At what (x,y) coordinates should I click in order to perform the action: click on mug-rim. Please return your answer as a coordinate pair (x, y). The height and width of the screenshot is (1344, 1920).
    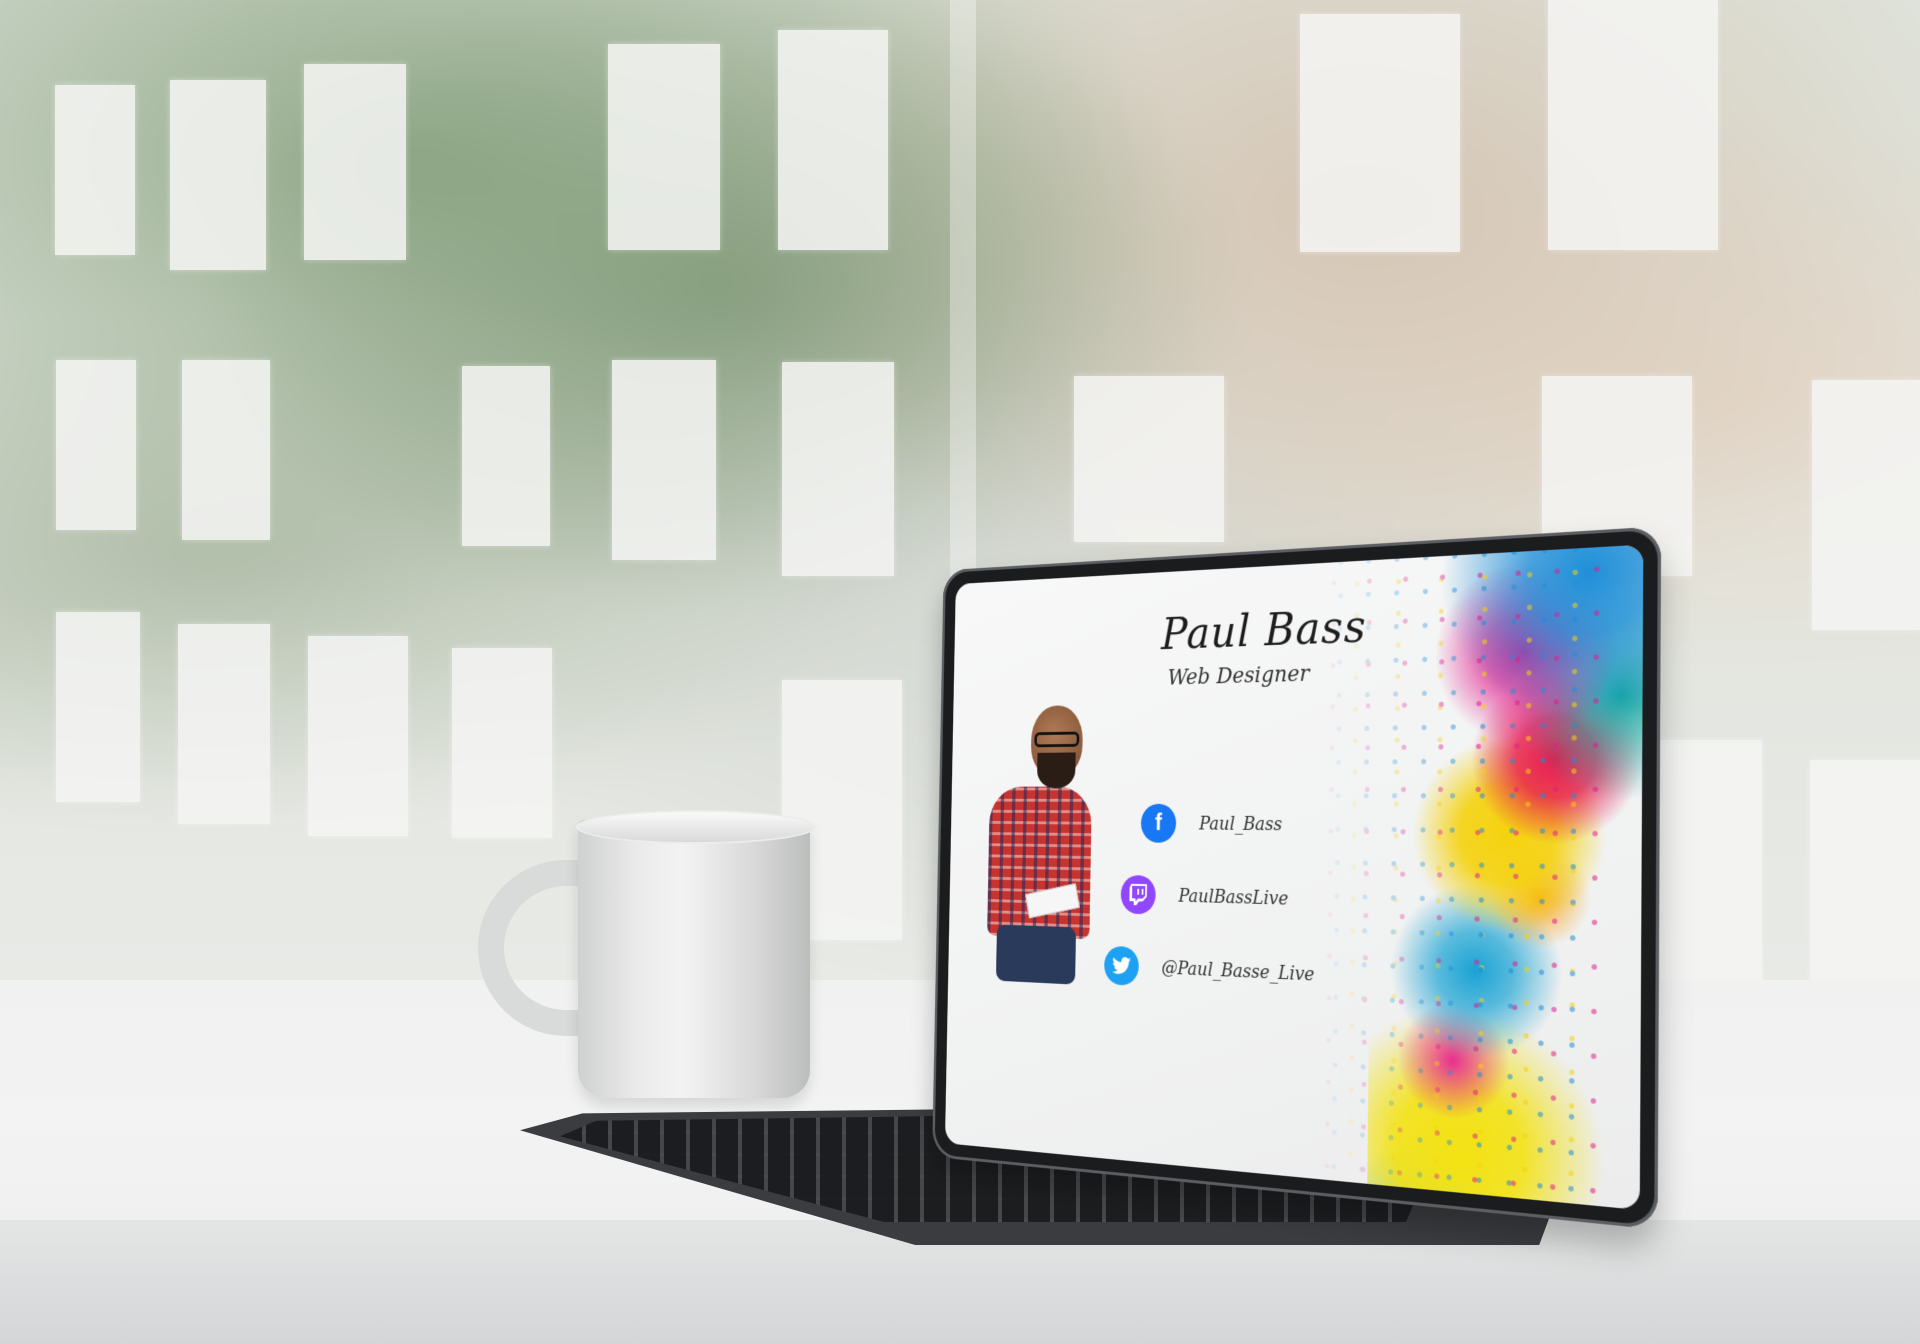
    Looking at the image, I should click on (696, 827).